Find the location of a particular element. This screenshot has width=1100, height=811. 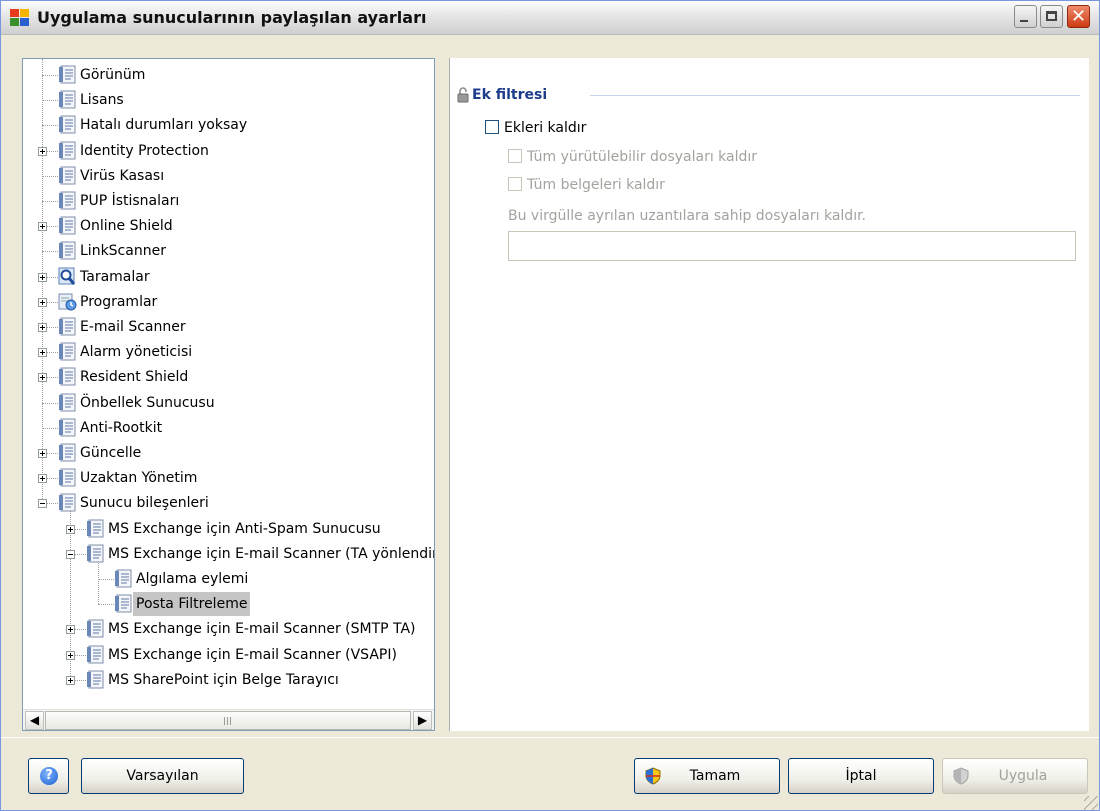

tree-item: Taramalar is located at coordinates (228, 277).